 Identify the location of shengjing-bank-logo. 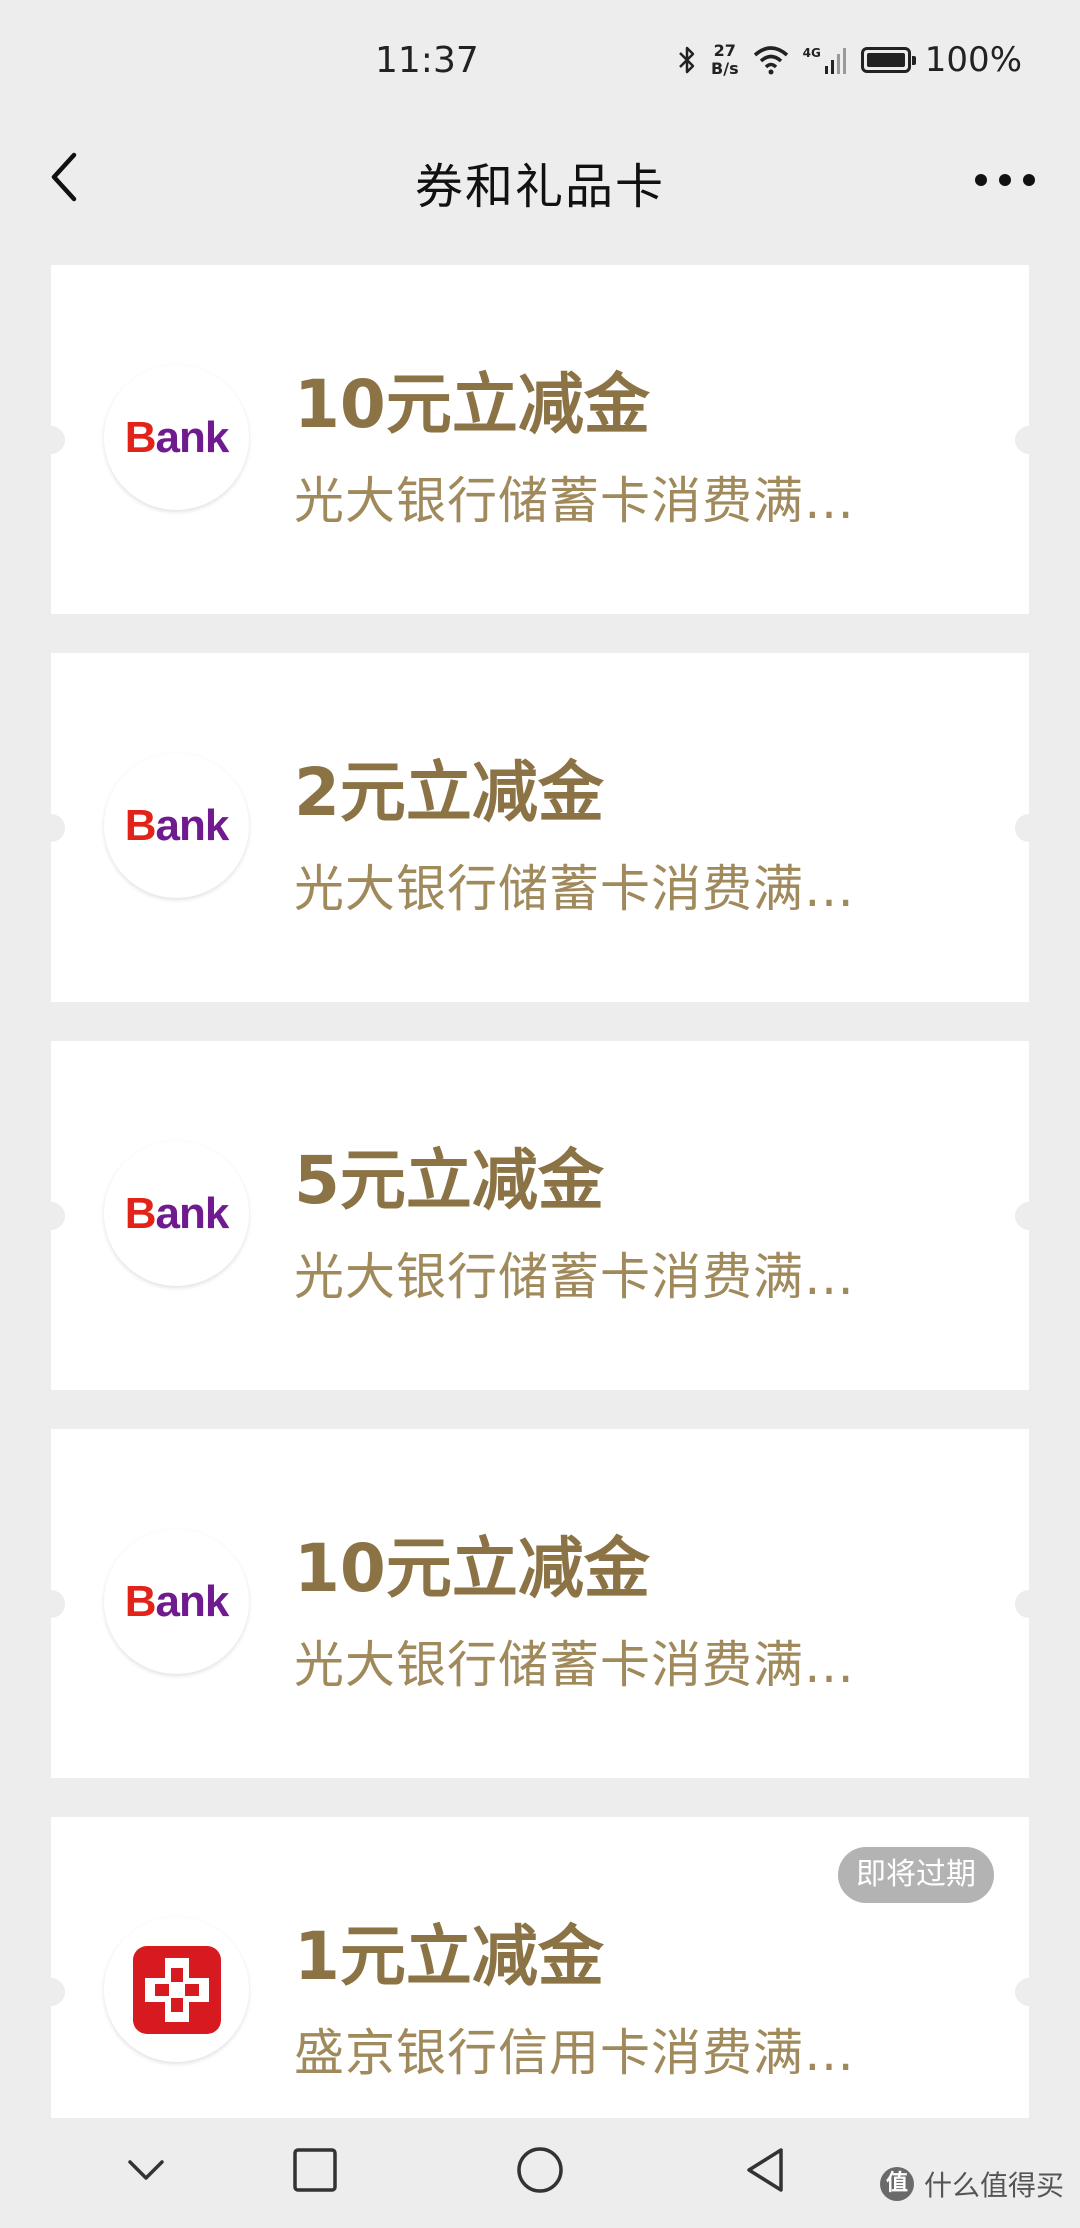
(176, 1989).